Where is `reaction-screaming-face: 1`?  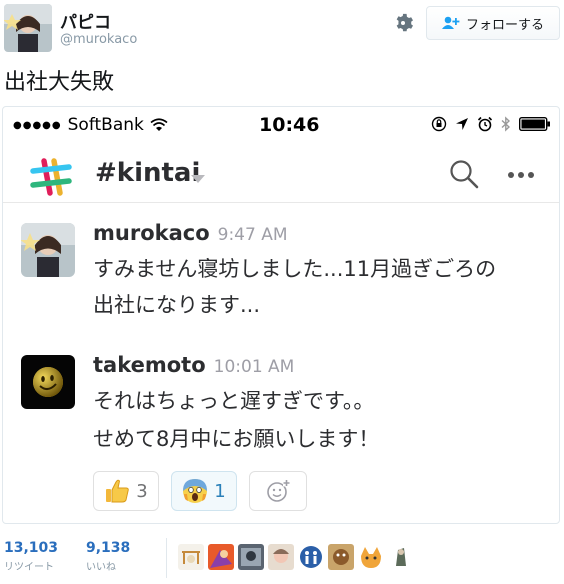
reaction-screaming-face: 1 is located at coordinates (204, 491).